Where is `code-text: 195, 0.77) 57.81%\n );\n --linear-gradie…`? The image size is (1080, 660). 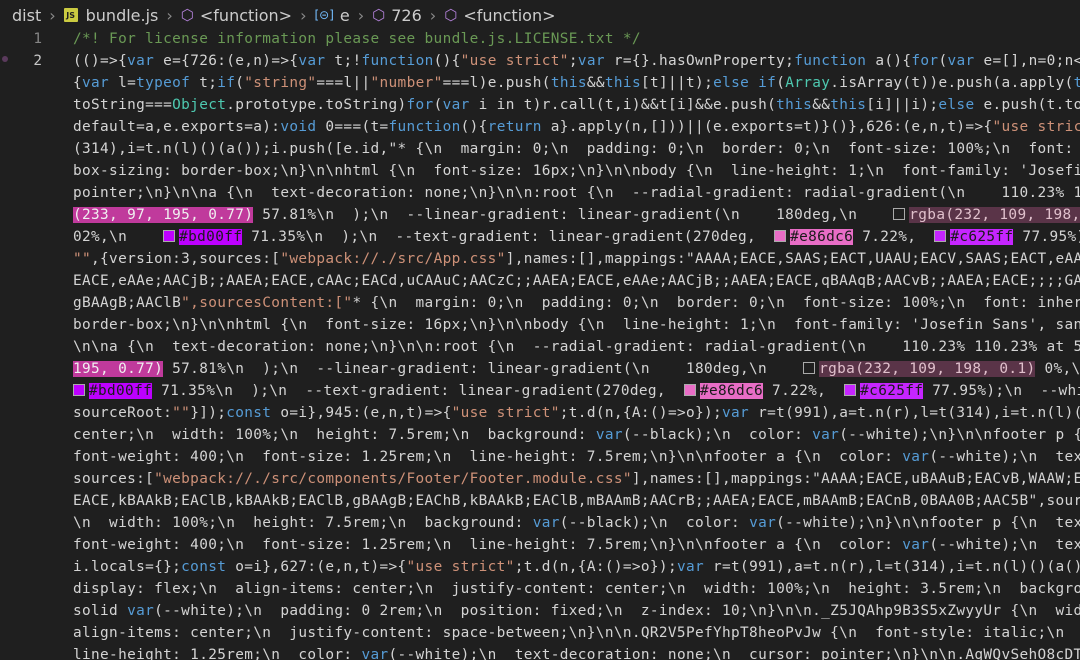
code-text: 195, 0.77) 57.81%\n );\n --linear-gradie… is located at coordinates (576, 369).